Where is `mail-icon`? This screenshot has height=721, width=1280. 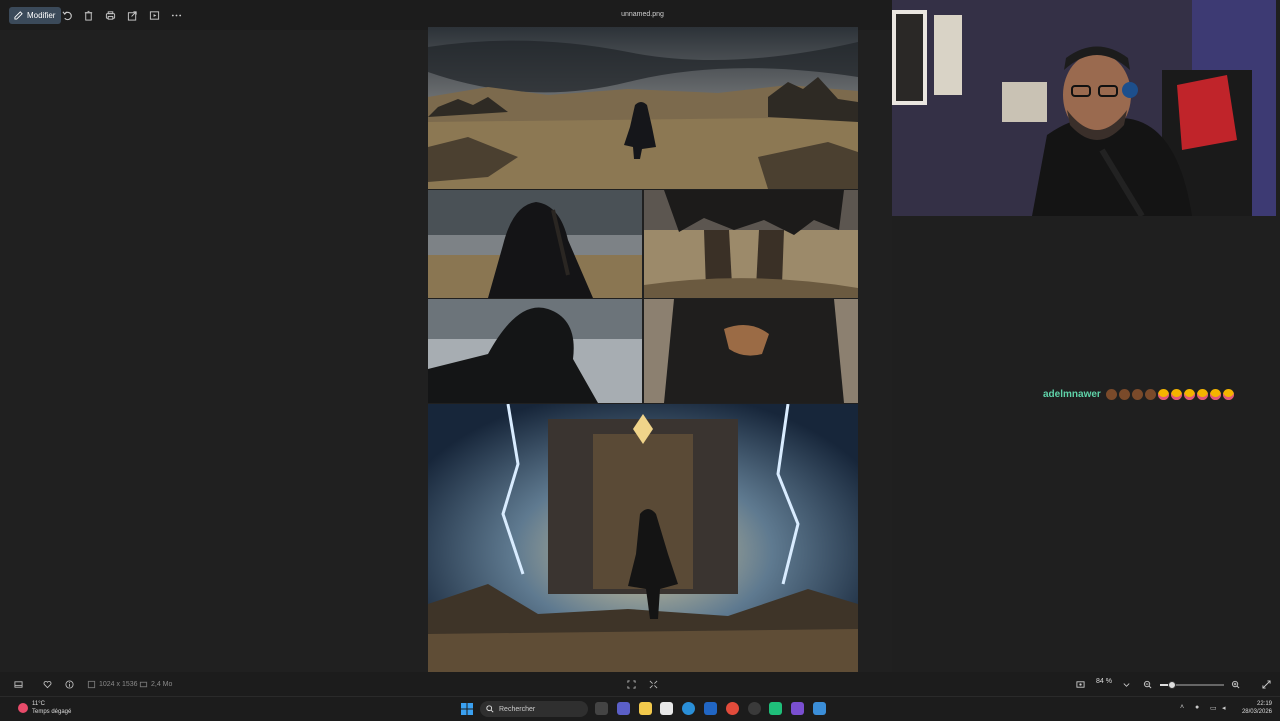
mail-icon is located at coordinates (710, 708).